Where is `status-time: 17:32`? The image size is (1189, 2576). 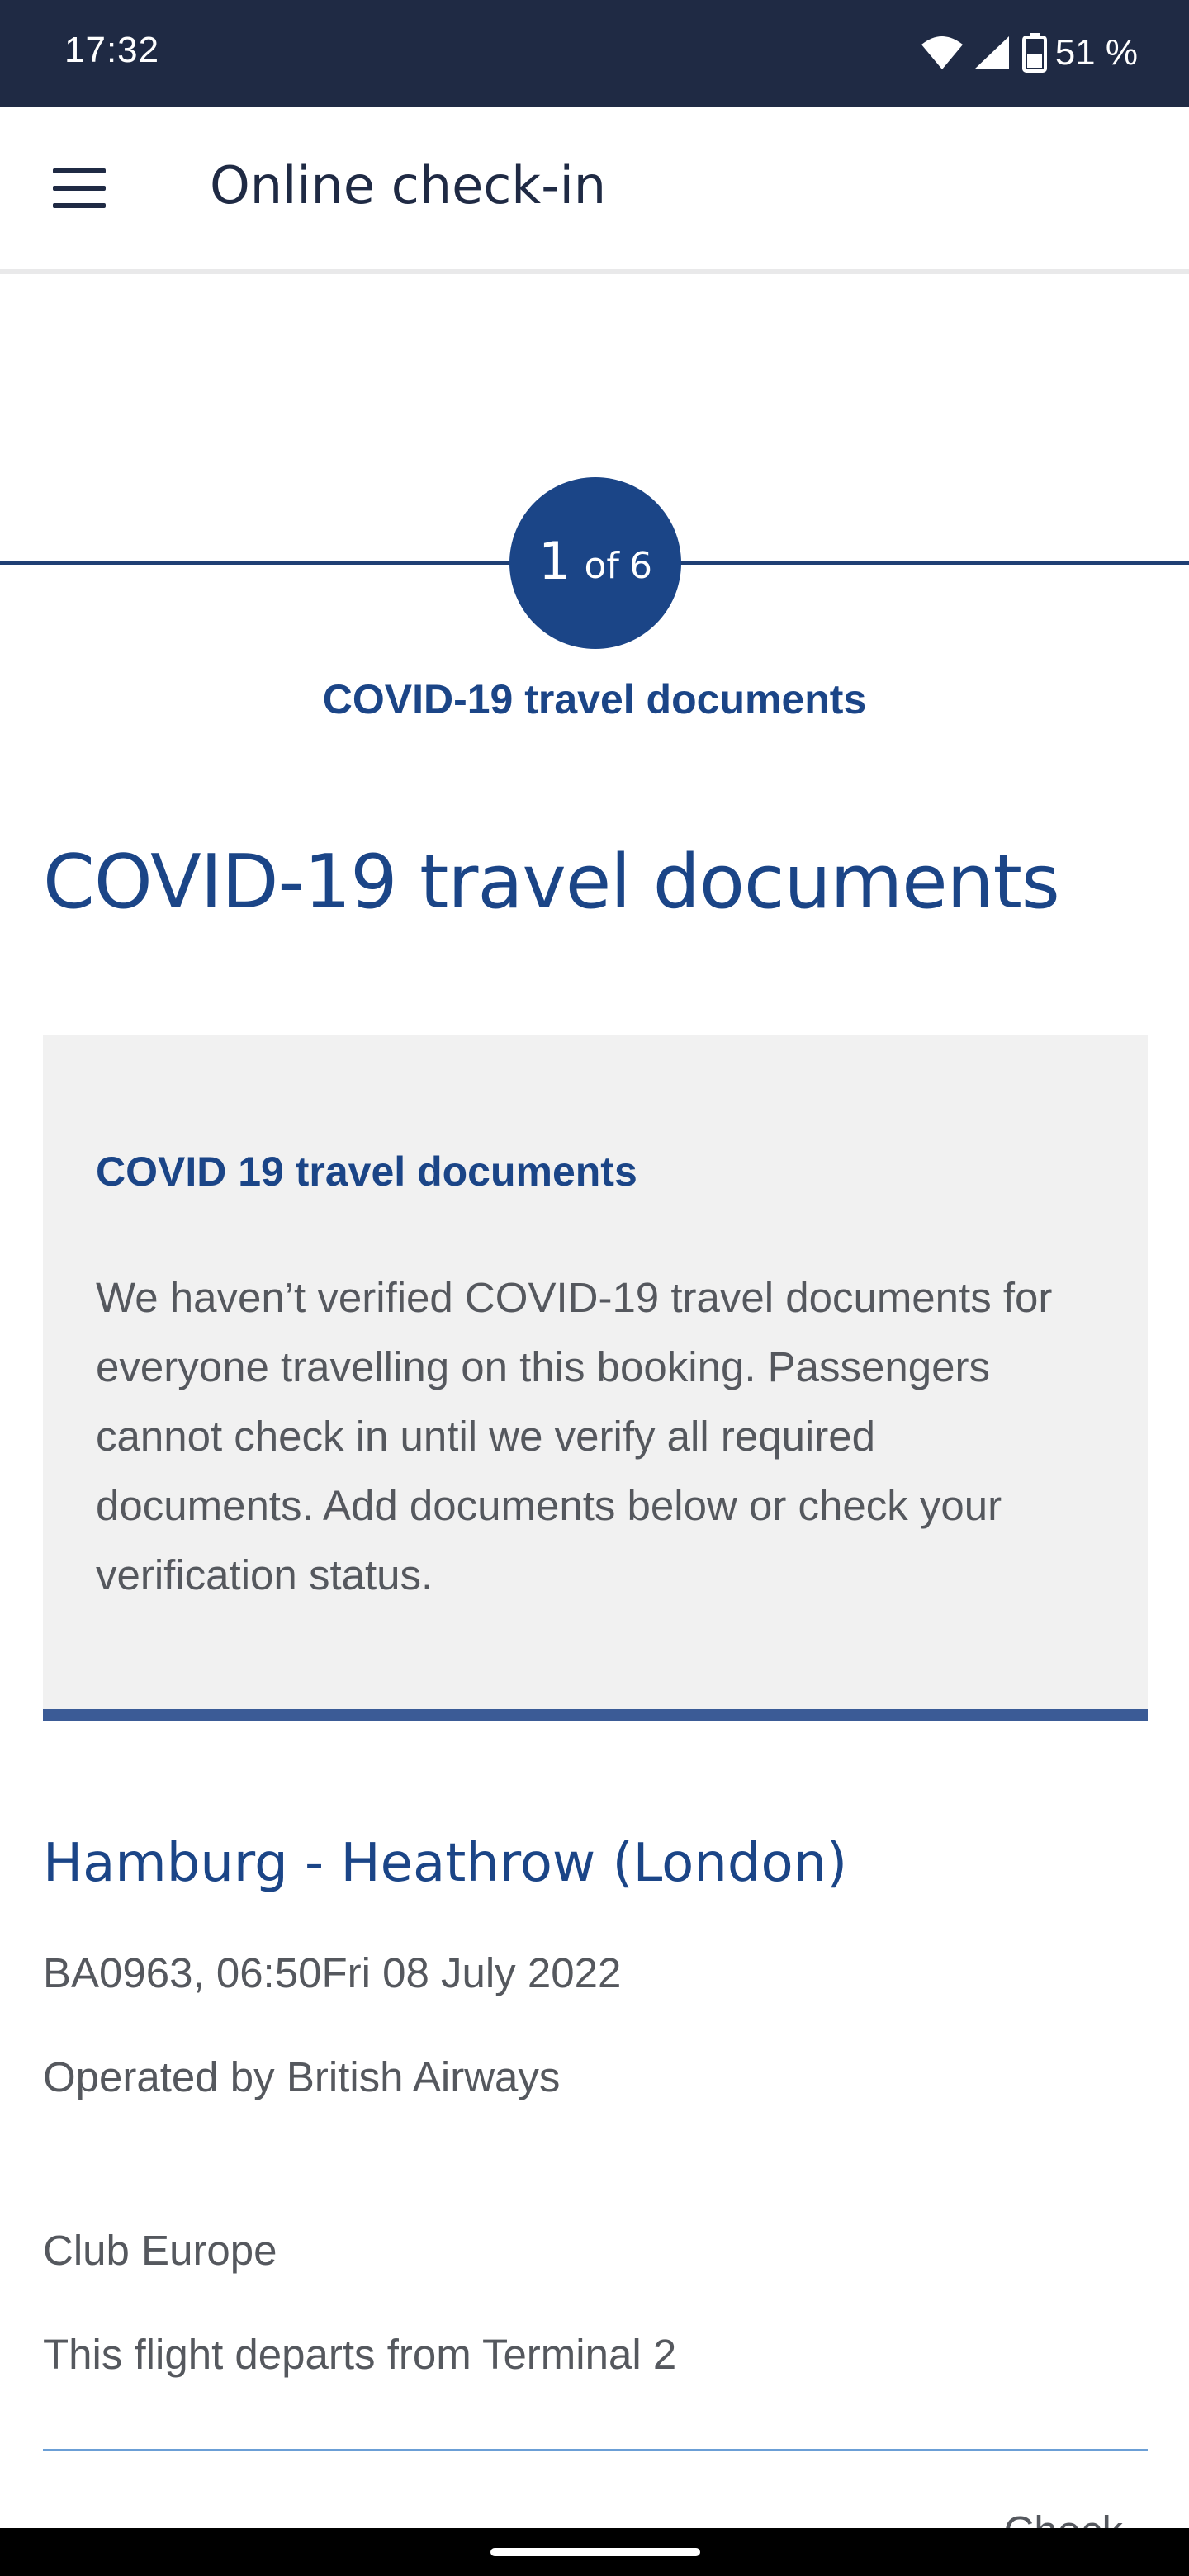
status-time: 17:32 is located at coordinates (112, 50).